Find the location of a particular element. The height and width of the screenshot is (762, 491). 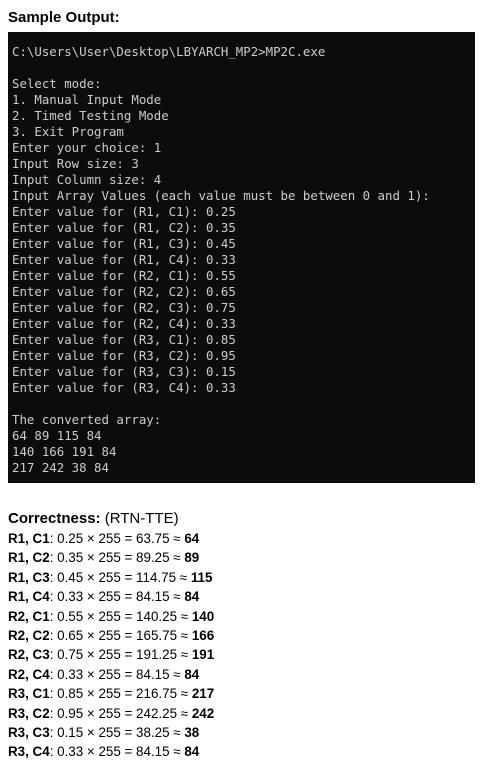

cell-label: R3, C3 is located at coordinates (29, 732).